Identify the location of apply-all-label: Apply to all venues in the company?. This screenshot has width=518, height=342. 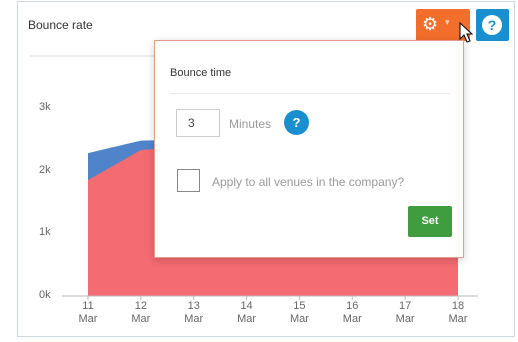
(308, 182).